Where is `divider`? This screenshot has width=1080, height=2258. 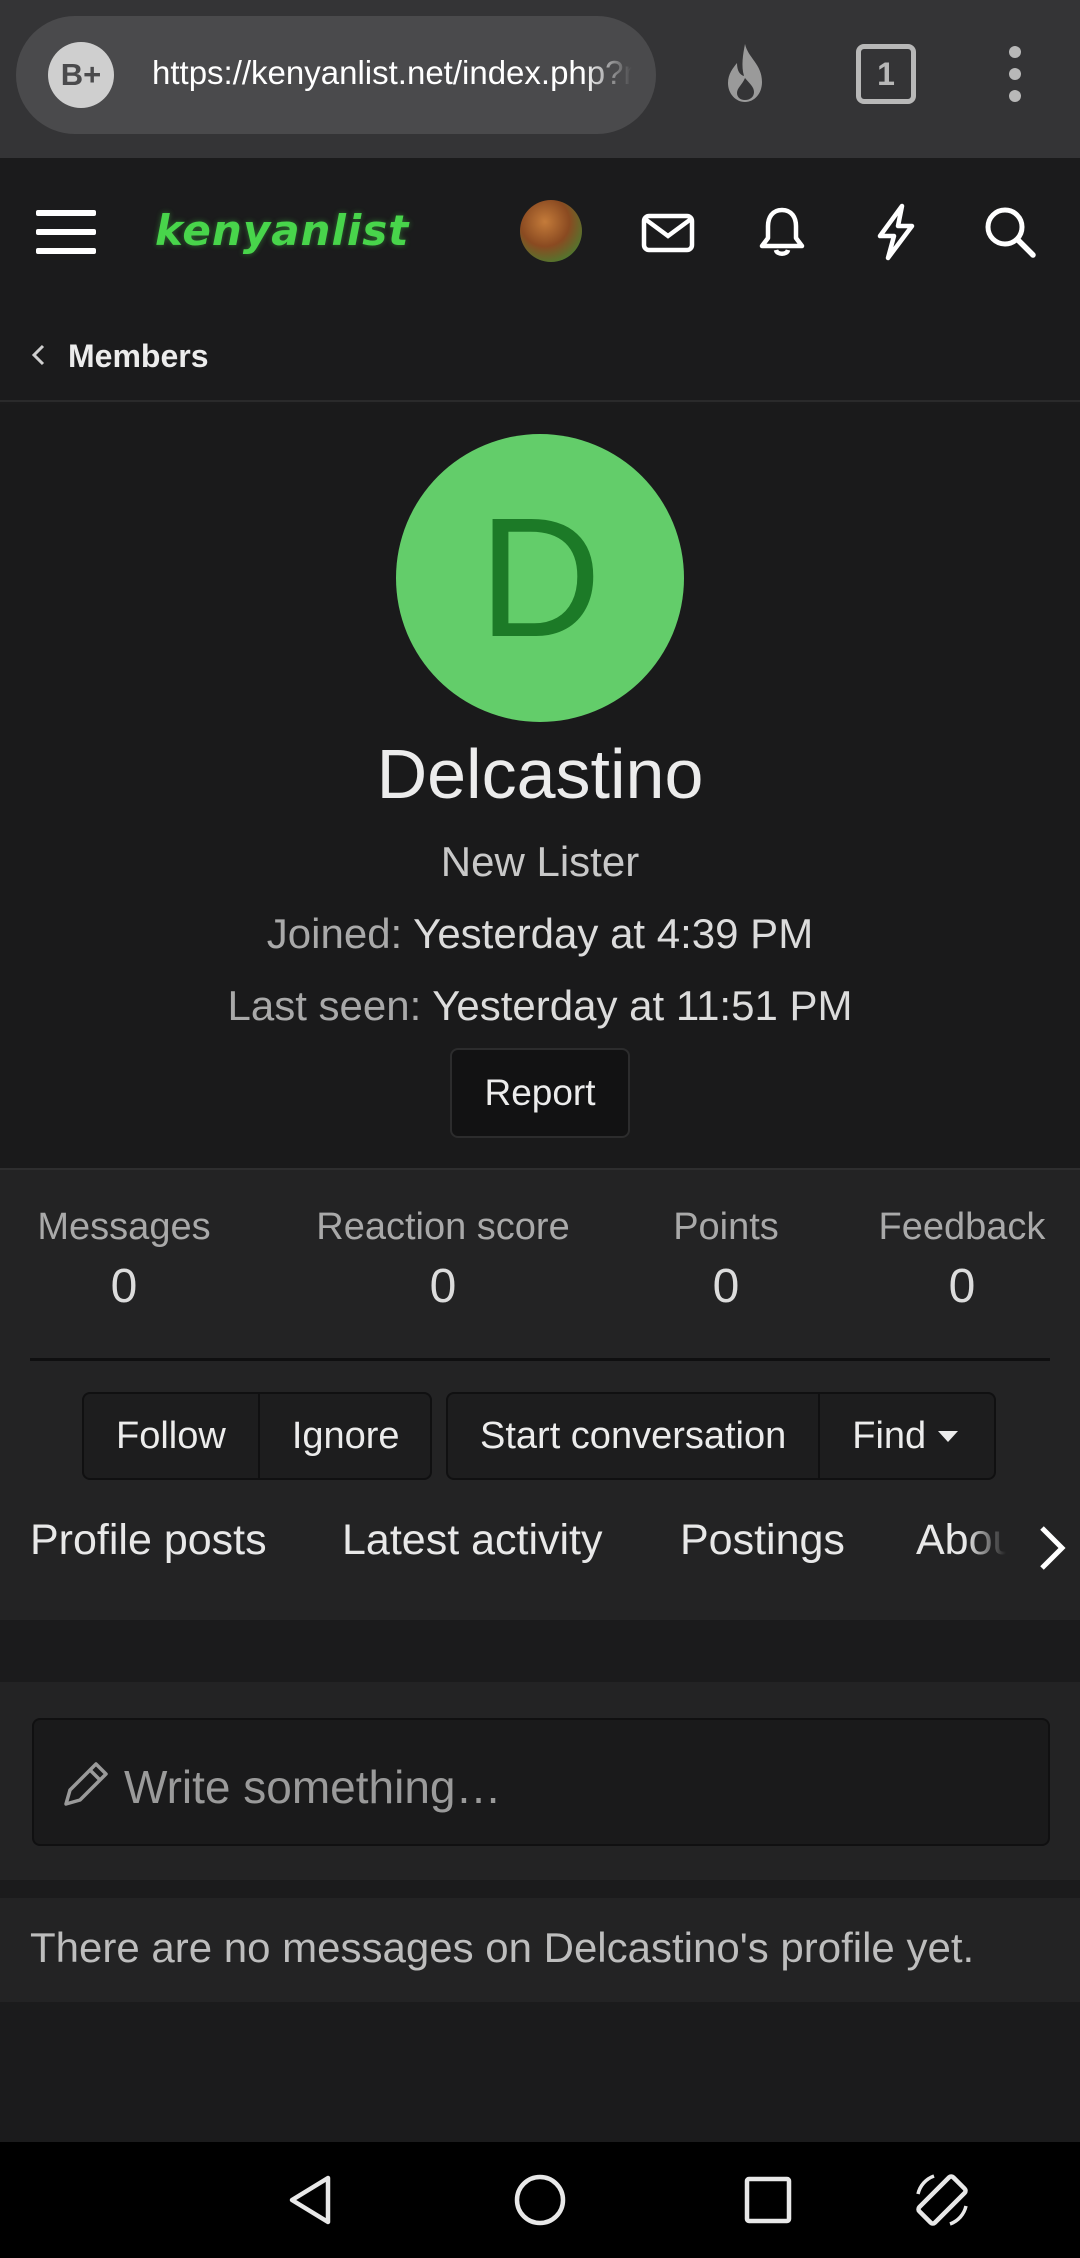
divider is located at coordinates (540, 1359).